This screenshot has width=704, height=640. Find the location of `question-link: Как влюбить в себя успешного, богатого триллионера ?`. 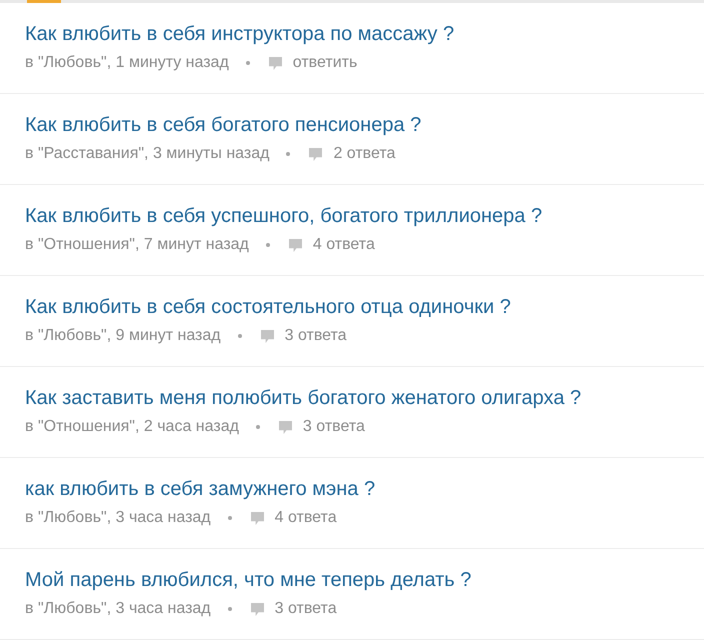

question-link: Как влюбить в себя успешного, богатого триллионера ? is located at coordinates (283, 216).